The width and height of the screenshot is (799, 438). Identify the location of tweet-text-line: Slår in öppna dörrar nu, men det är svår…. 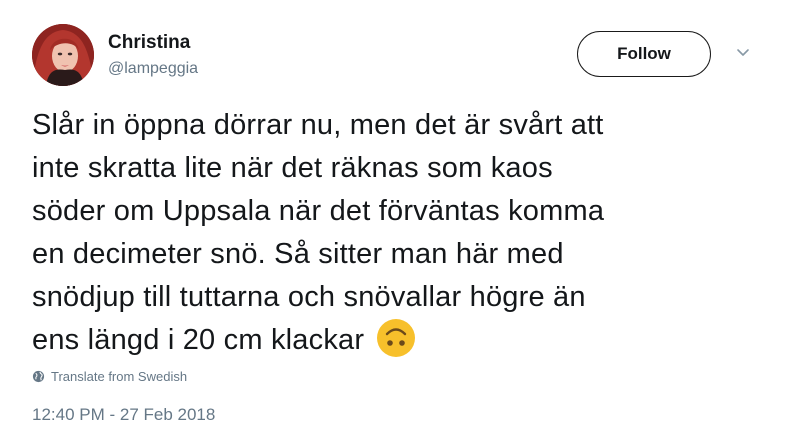
(318, 125).